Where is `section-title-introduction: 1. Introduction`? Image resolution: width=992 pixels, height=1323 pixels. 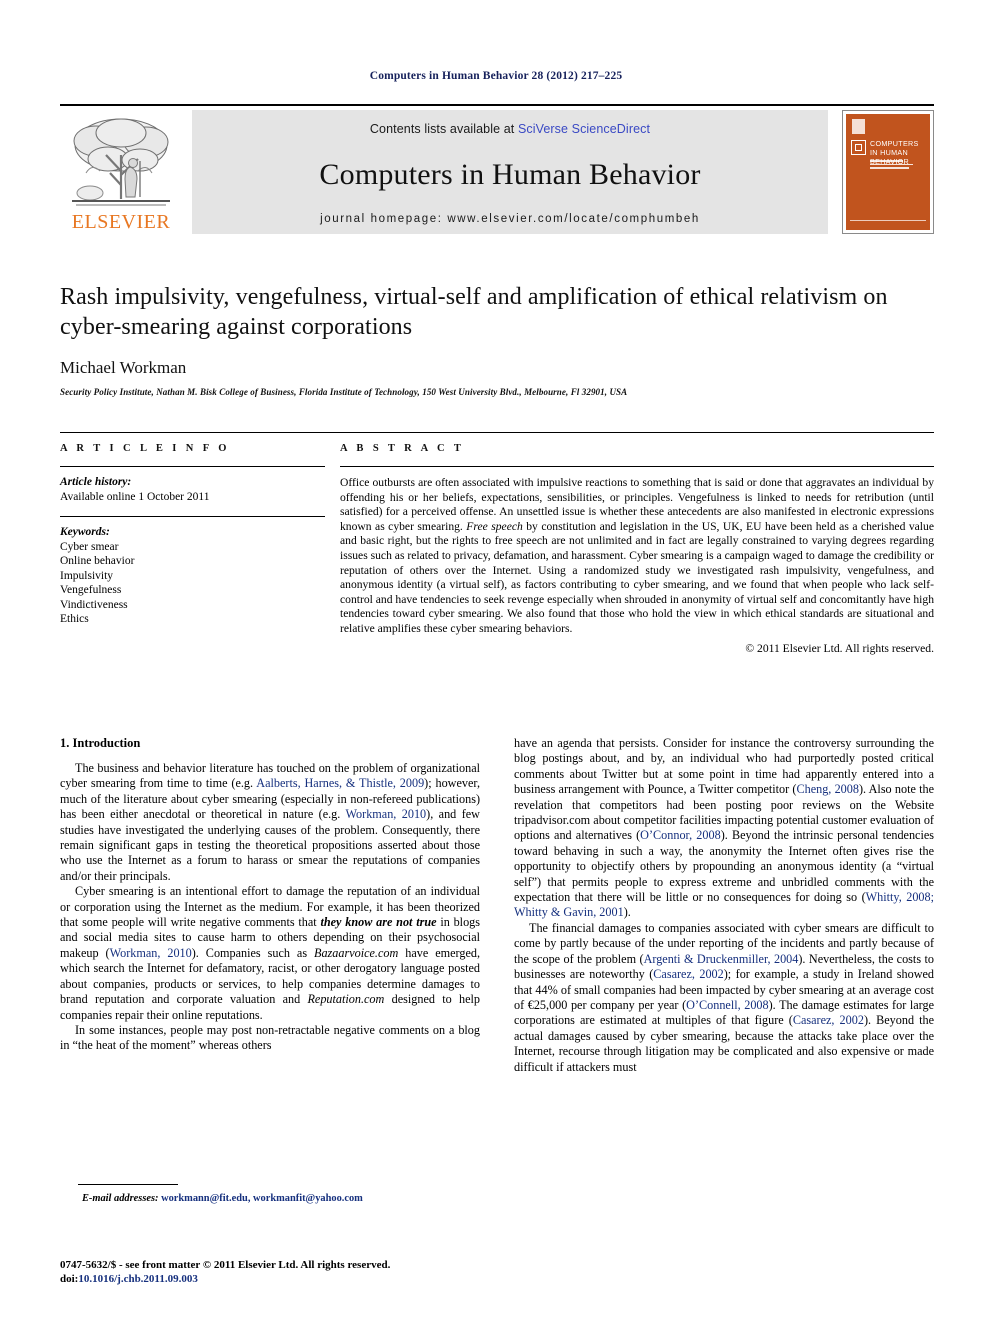
section-title-introduction: 1. Introduction is located at coordinates (100, 743).